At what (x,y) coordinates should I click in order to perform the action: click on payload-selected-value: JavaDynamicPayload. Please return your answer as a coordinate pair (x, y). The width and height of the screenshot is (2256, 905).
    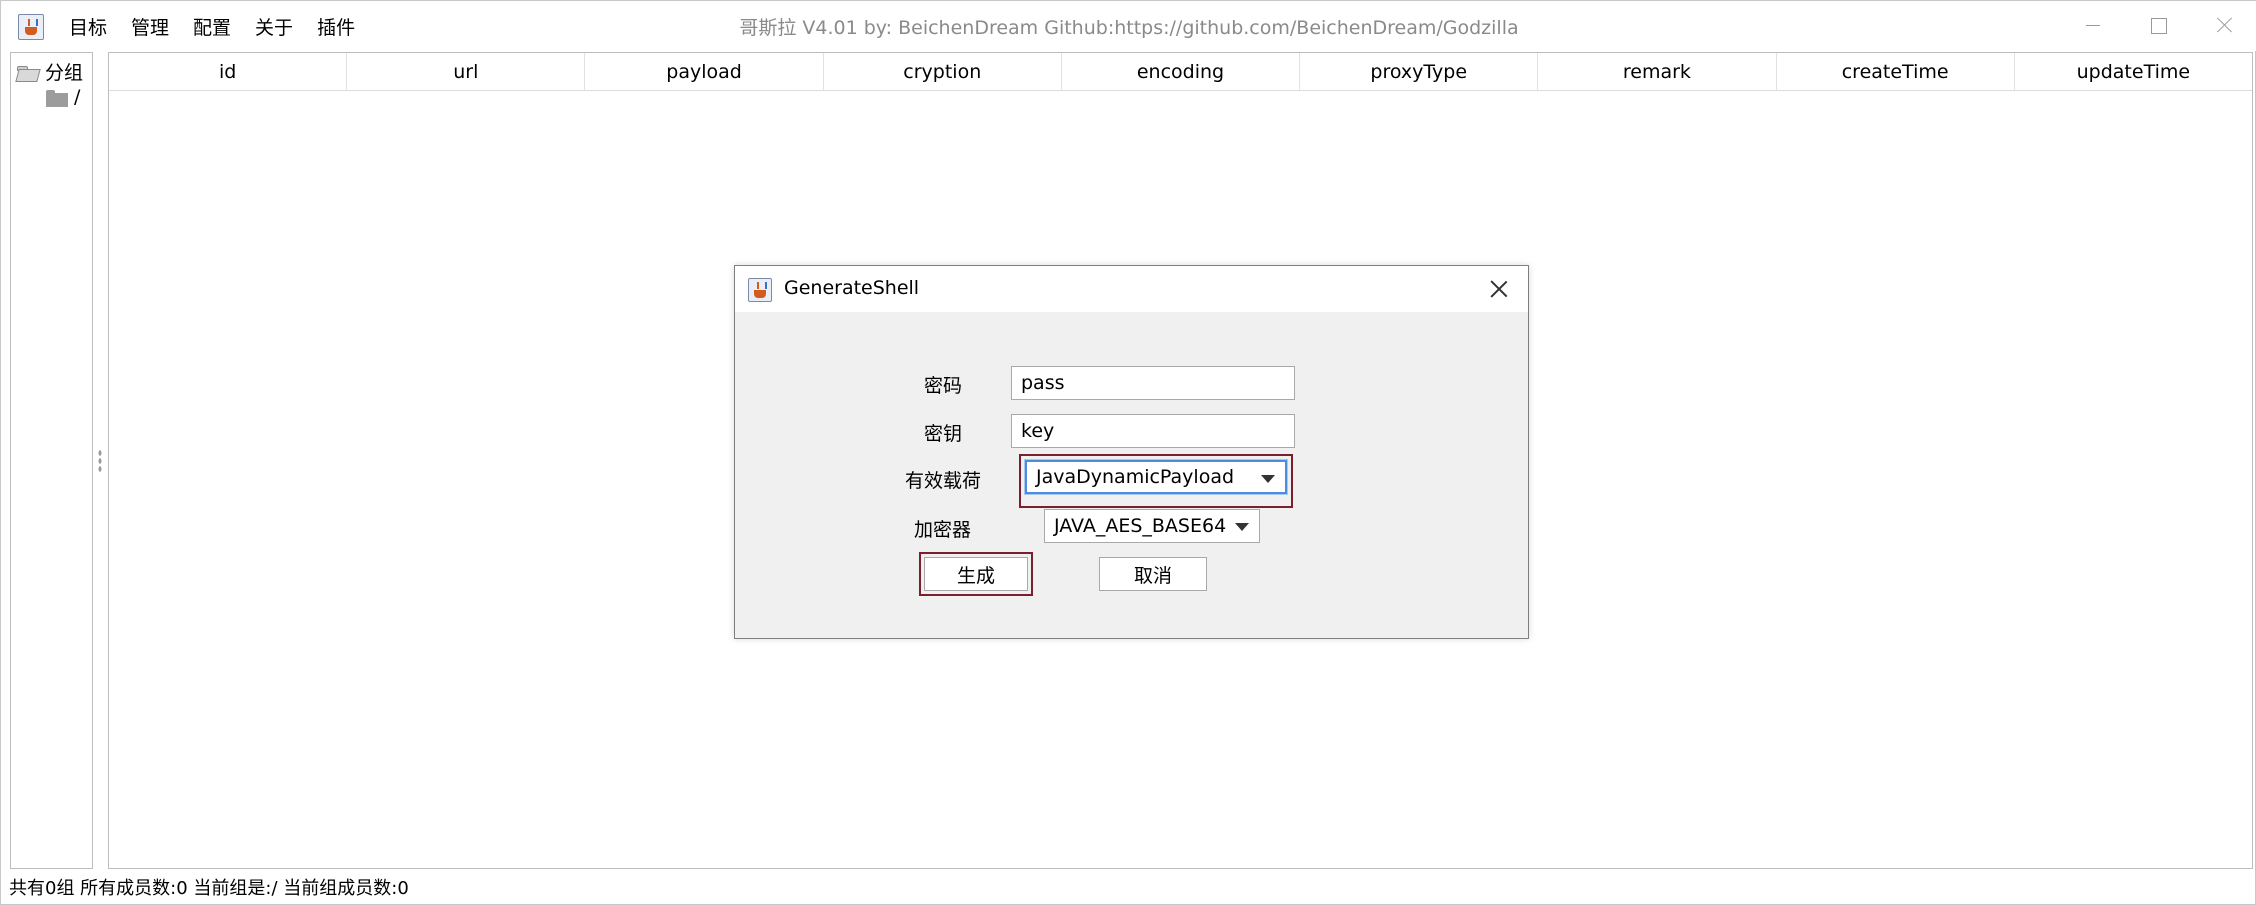
    Looking at the image, I should click on (1135, 477).